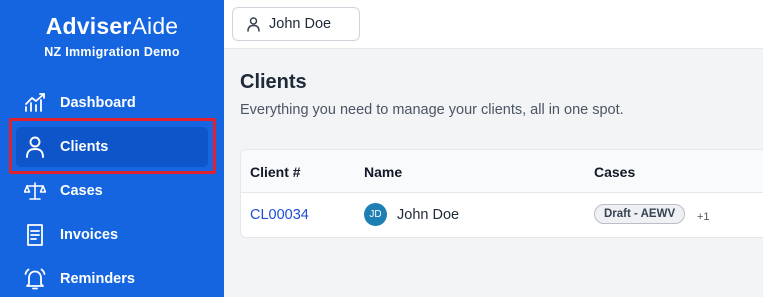  I want to click on sidebar-item-label: Reminders, so click(97, 279).